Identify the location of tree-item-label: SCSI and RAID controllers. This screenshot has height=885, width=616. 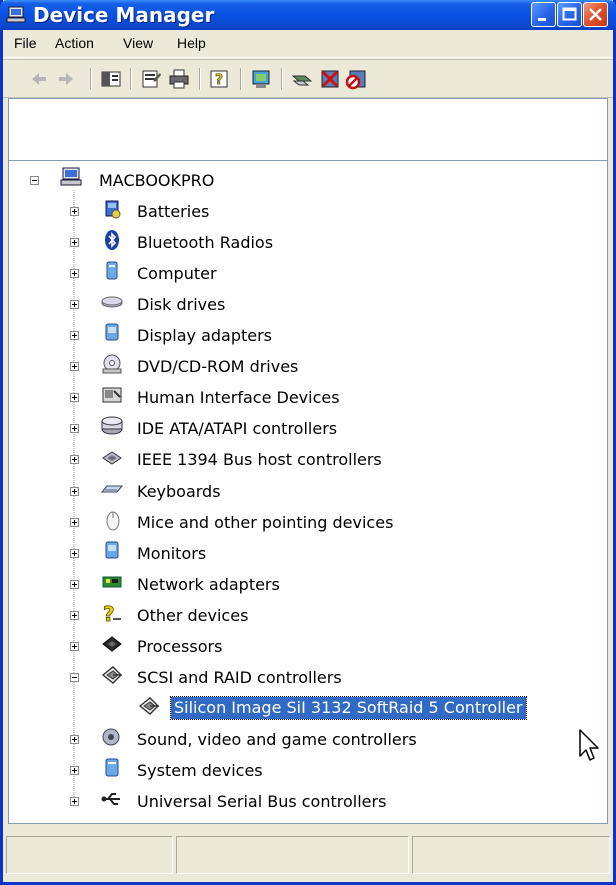
(239, 677).